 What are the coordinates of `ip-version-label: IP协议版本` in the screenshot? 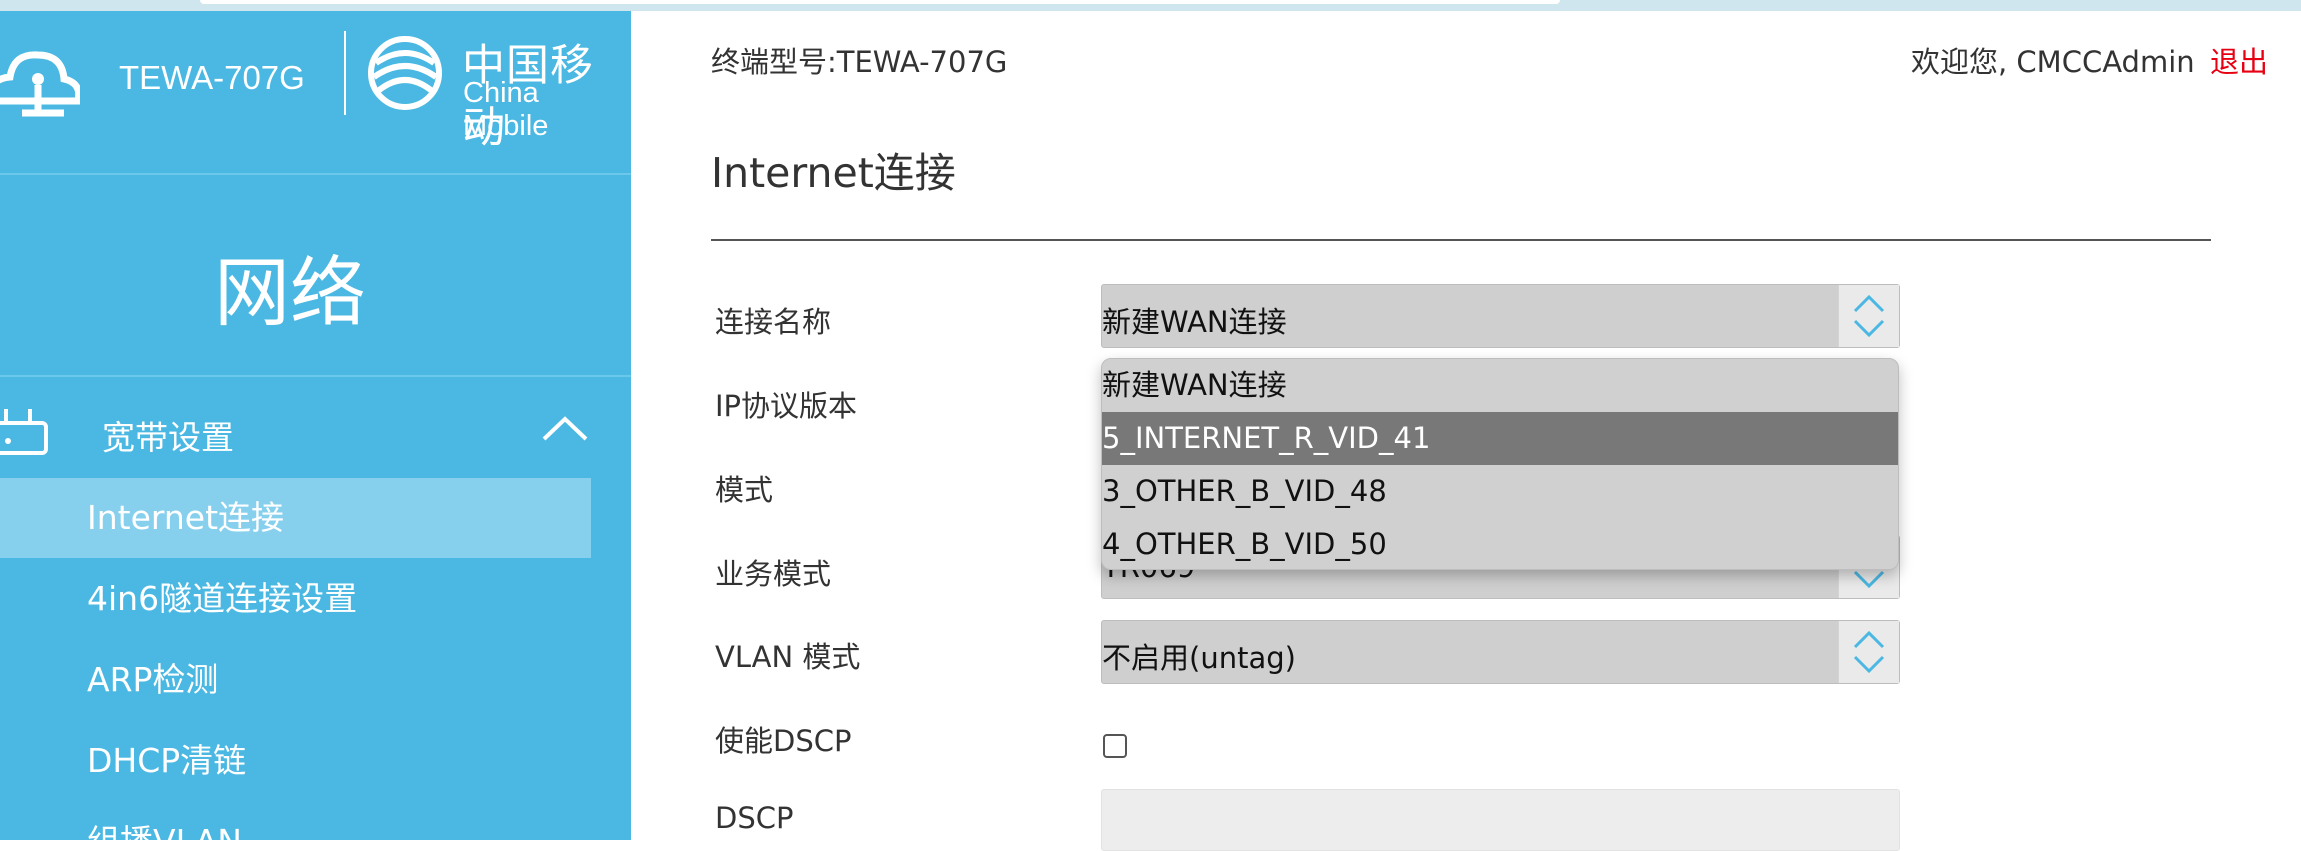 It's located at (786, 406).